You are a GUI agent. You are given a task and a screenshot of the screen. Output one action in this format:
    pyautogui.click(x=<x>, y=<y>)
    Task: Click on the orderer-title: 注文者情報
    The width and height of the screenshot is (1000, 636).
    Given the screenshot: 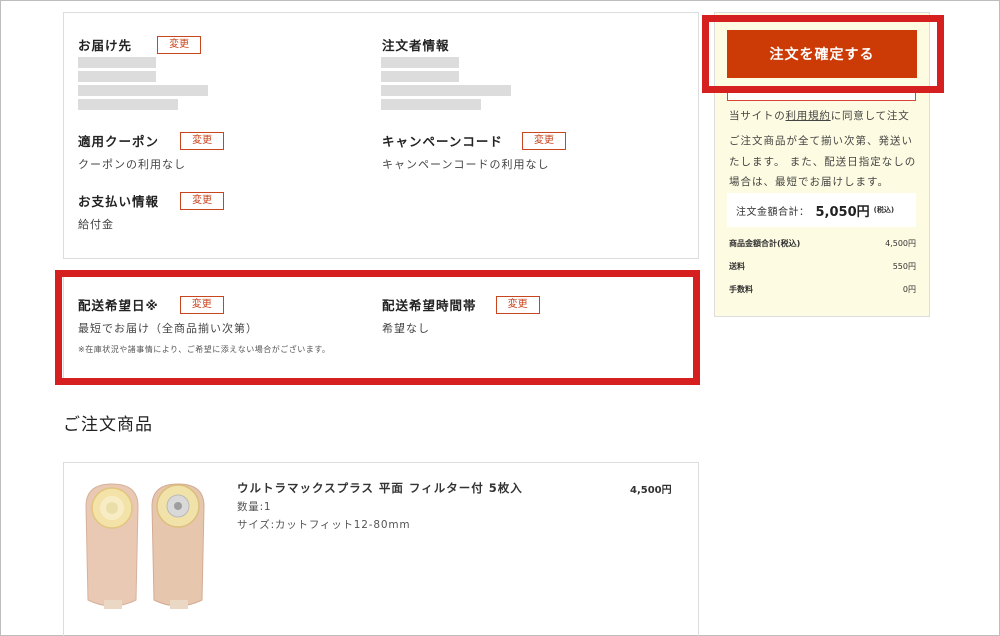 What is the action you would take?
    pyautogui.click(x=416, y=45)
    